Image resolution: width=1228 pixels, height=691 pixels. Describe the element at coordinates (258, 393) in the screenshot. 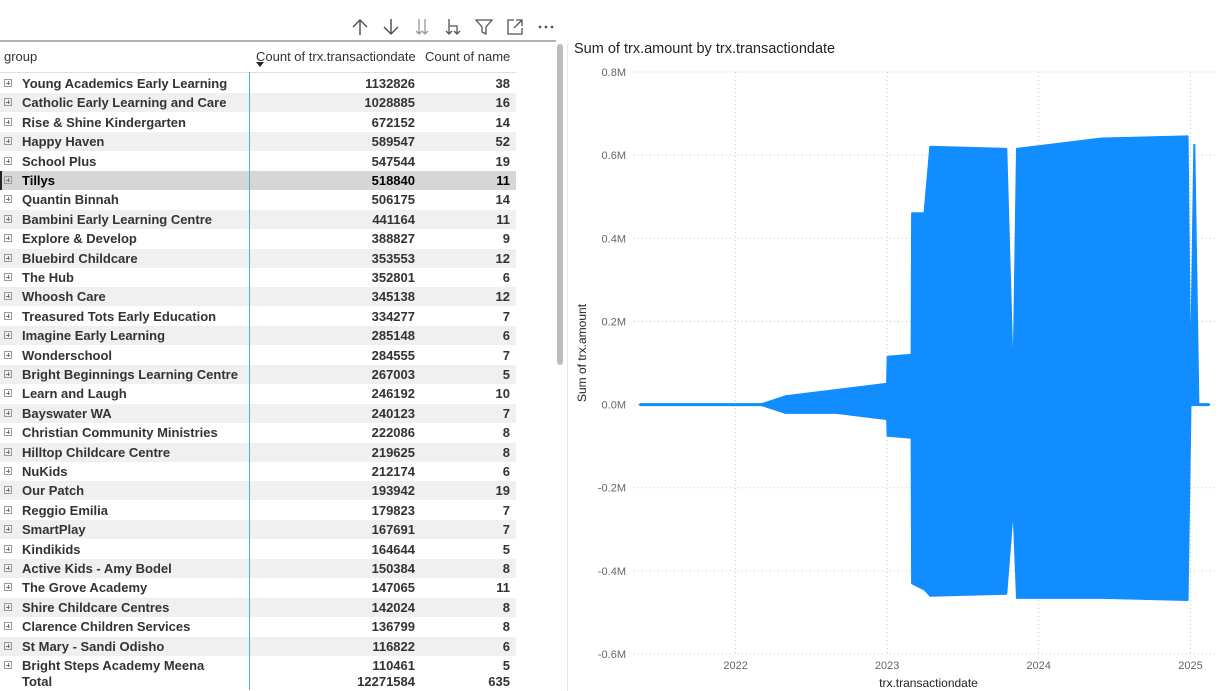

I see `table-row: Learn and Laugh 246192 10` at that location.